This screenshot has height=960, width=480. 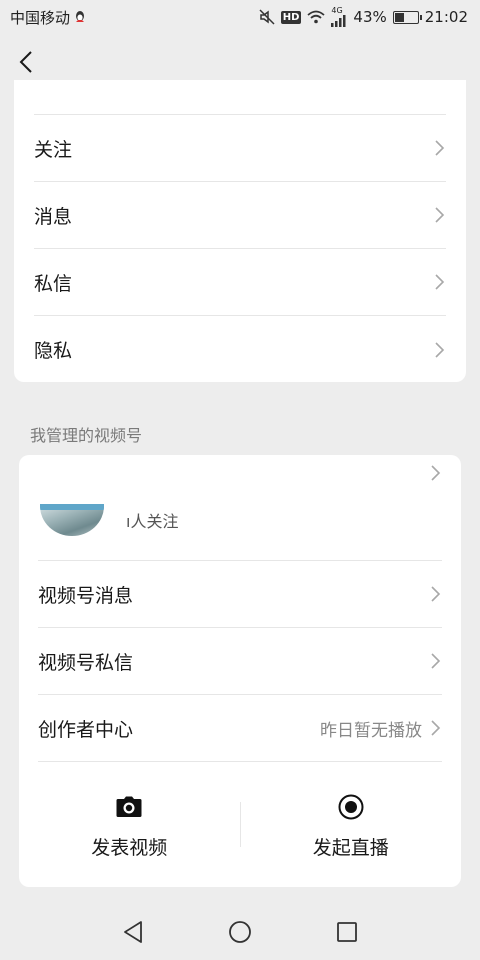 What do you see at coordinates (240, 728) in the screenshot?
I see `creator-center-item: 创作者中心 昨日暂无播放` at bounding box center [240, 728].